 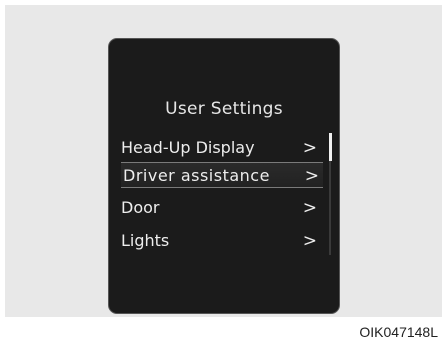 I want to click on menu-item-head-up-display: Head-Up Display >, so click(x=221, y=148).